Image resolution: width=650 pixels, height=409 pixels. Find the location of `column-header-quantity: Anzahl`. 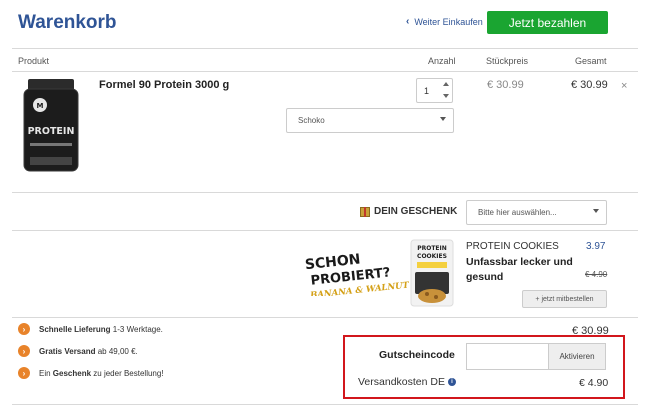

column-header-quantity: Anzahl is located at coordinates (442, 61).